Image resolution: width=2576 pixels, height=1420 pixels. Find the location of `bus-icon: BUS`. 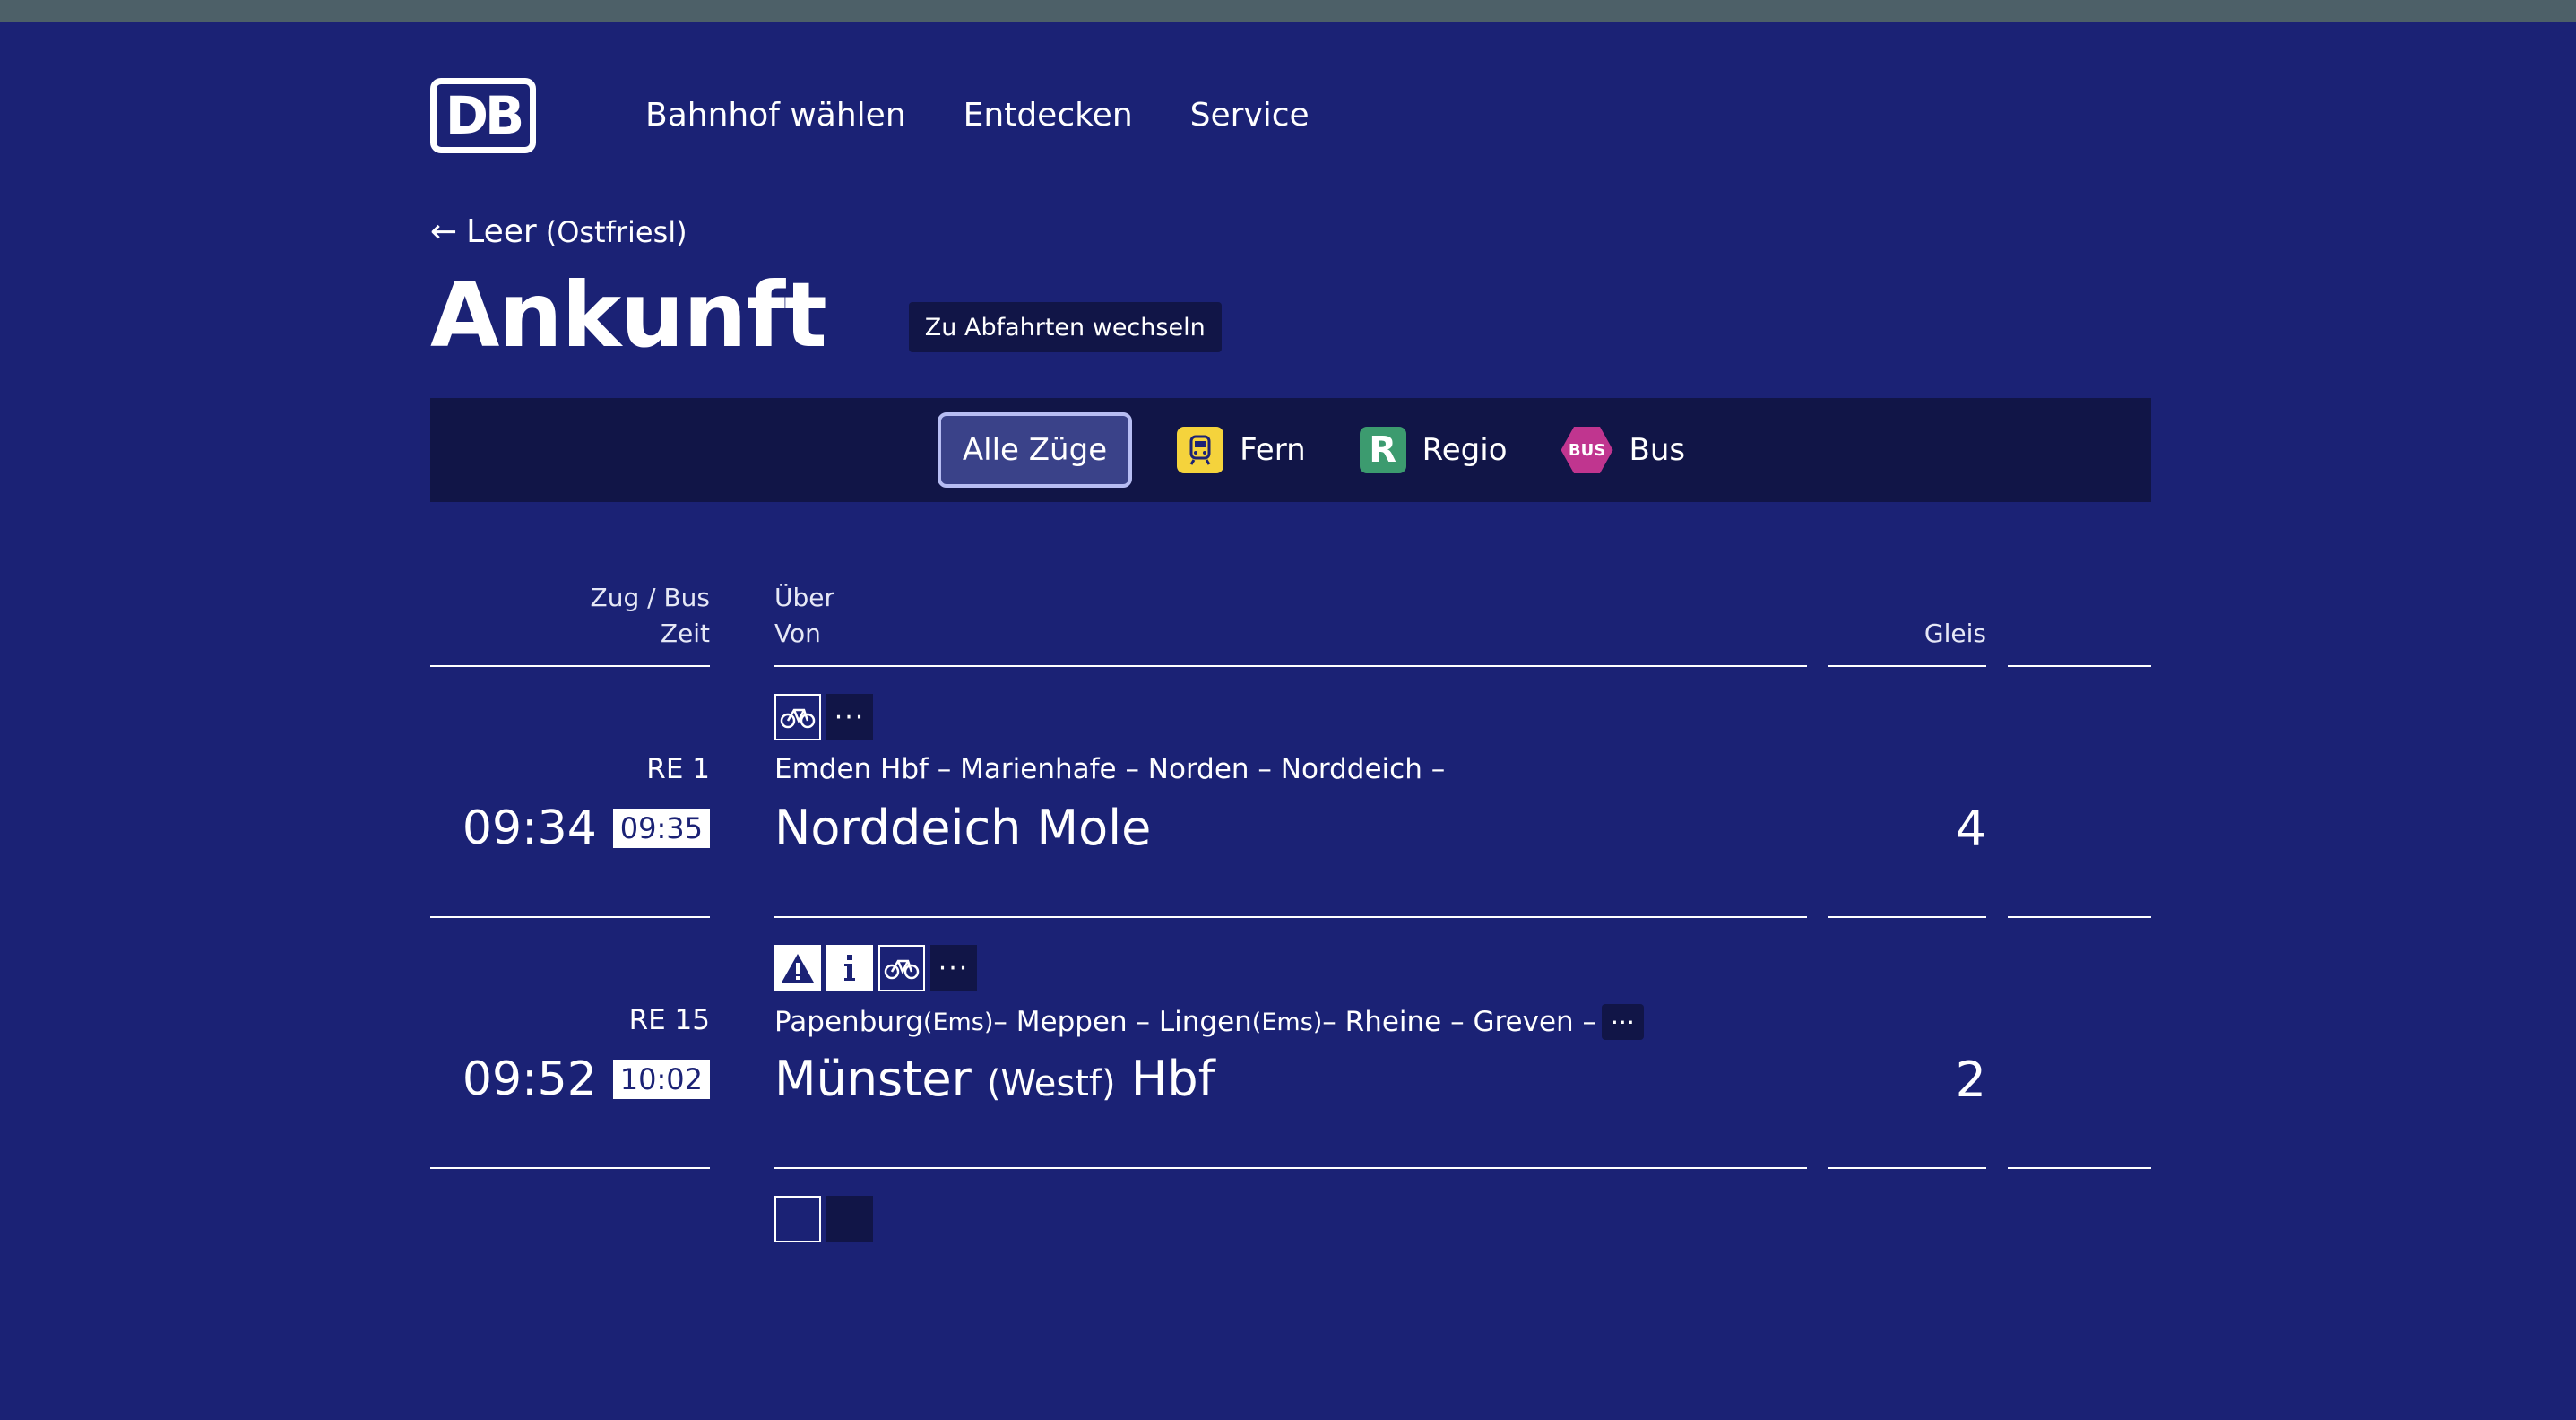

bus-icon: BUS is located at coordinates (1586, 450).